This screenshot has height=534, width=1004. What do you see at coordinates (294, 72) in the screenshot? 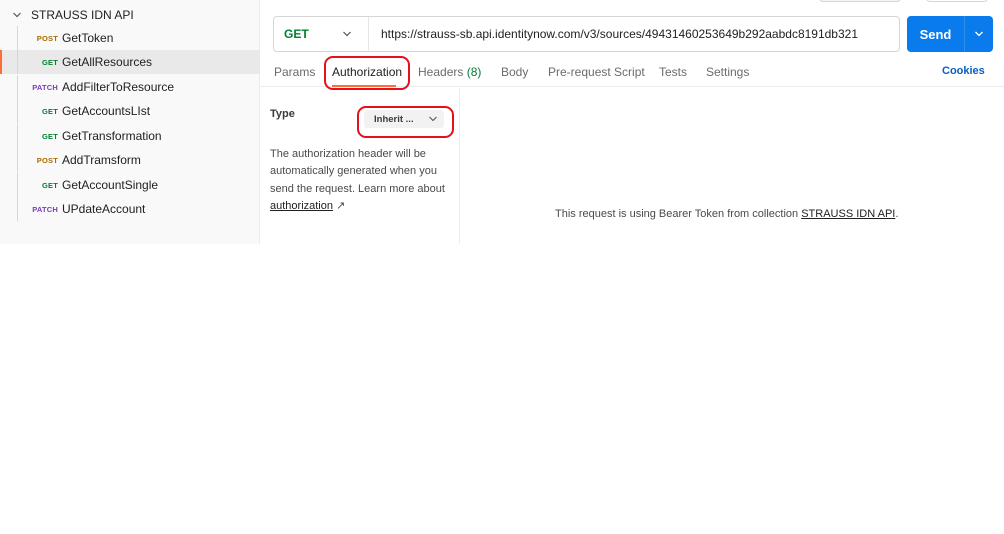
I see `tab-params: Params` at bounding box center [294, 72].